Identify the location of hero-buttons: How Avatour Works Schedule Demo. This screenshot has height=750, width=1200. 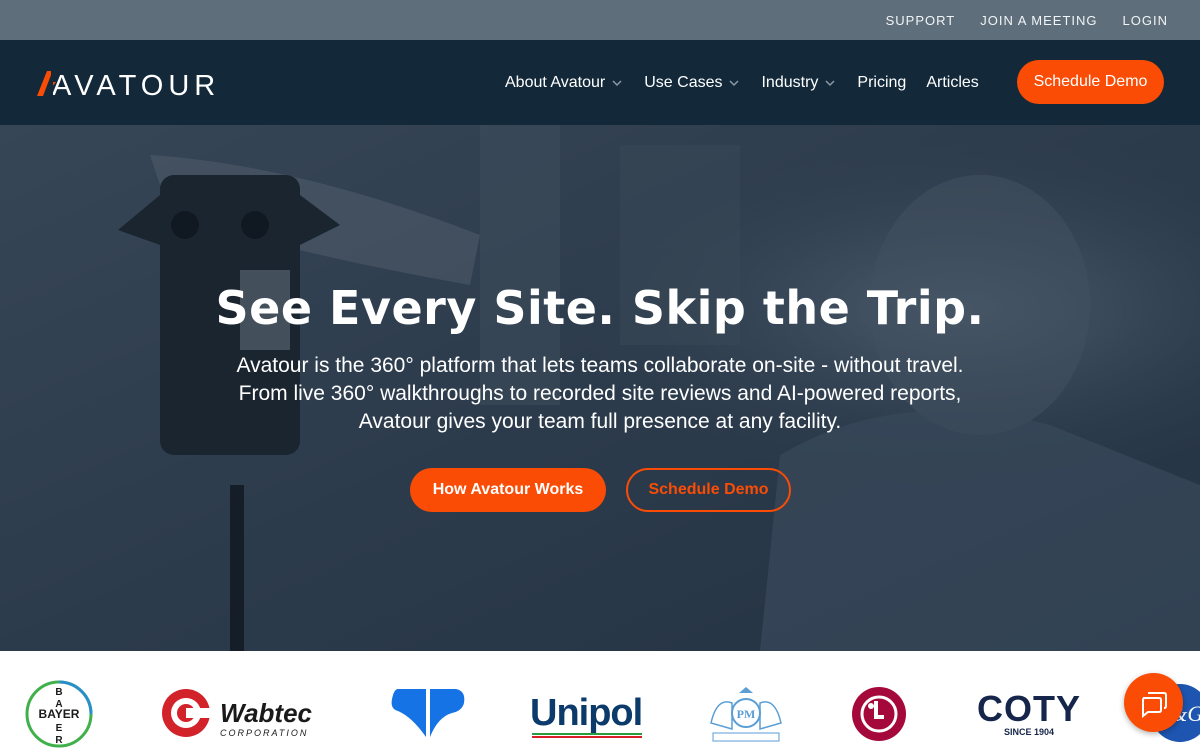
(600, 490).